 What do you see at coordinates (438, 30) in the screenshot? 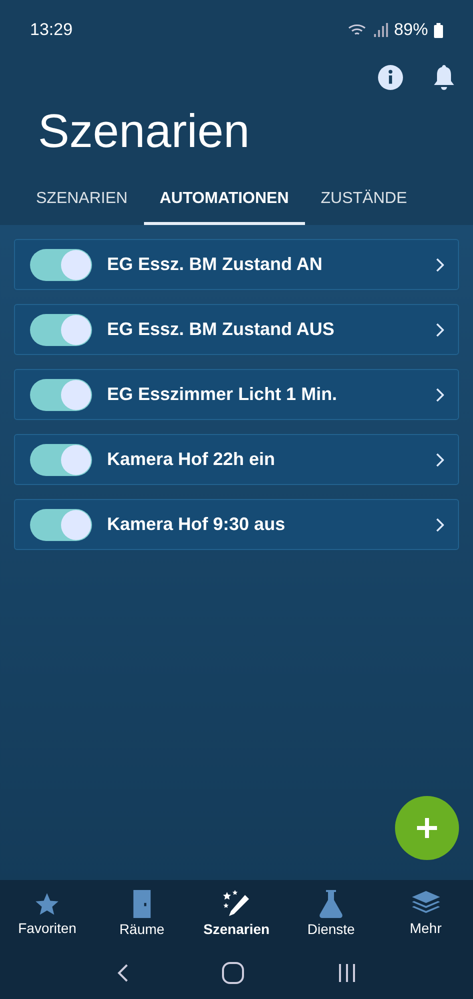
I see `battery-icon` at bounding box center [438, 30].